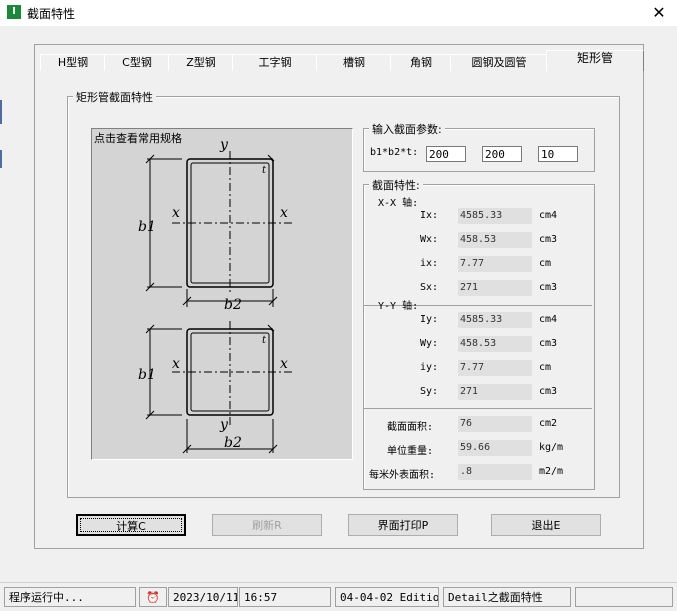 The height and width of the screenshot is (611, 677). What do you see at coordinates (548, 423) in the screenshot?
I see `area-unit: cm2` at bounding box center [548, 423].